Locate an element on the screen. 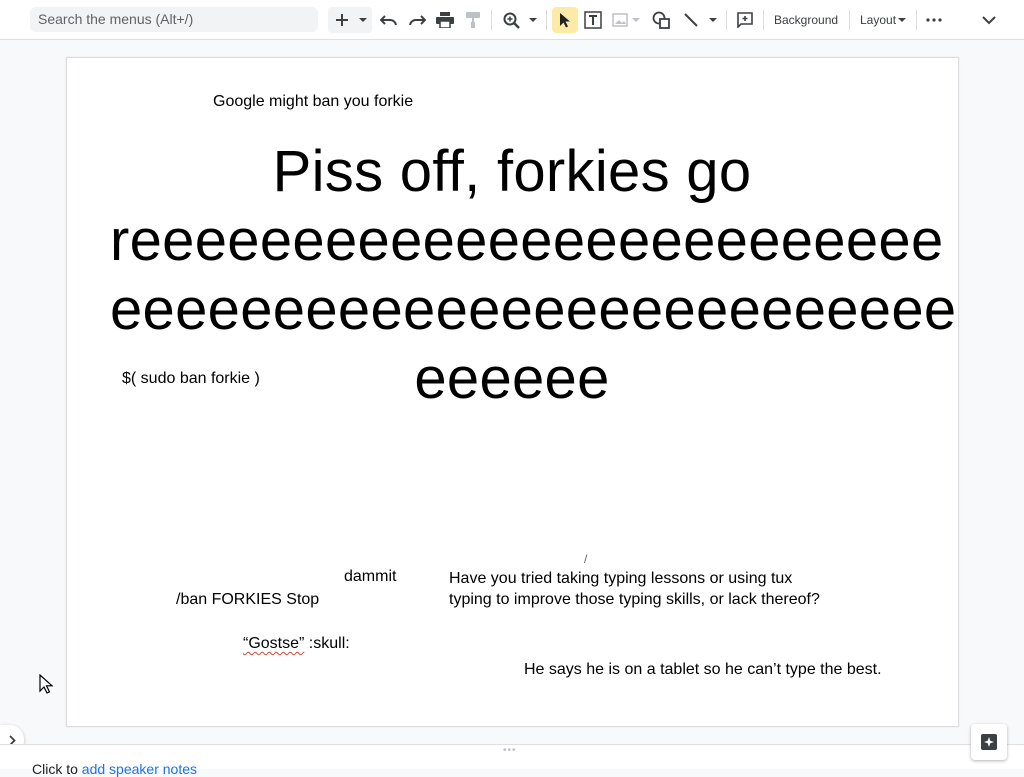  add-speaker-notes-link: add speaker notes is located at coordinates (139, 769).